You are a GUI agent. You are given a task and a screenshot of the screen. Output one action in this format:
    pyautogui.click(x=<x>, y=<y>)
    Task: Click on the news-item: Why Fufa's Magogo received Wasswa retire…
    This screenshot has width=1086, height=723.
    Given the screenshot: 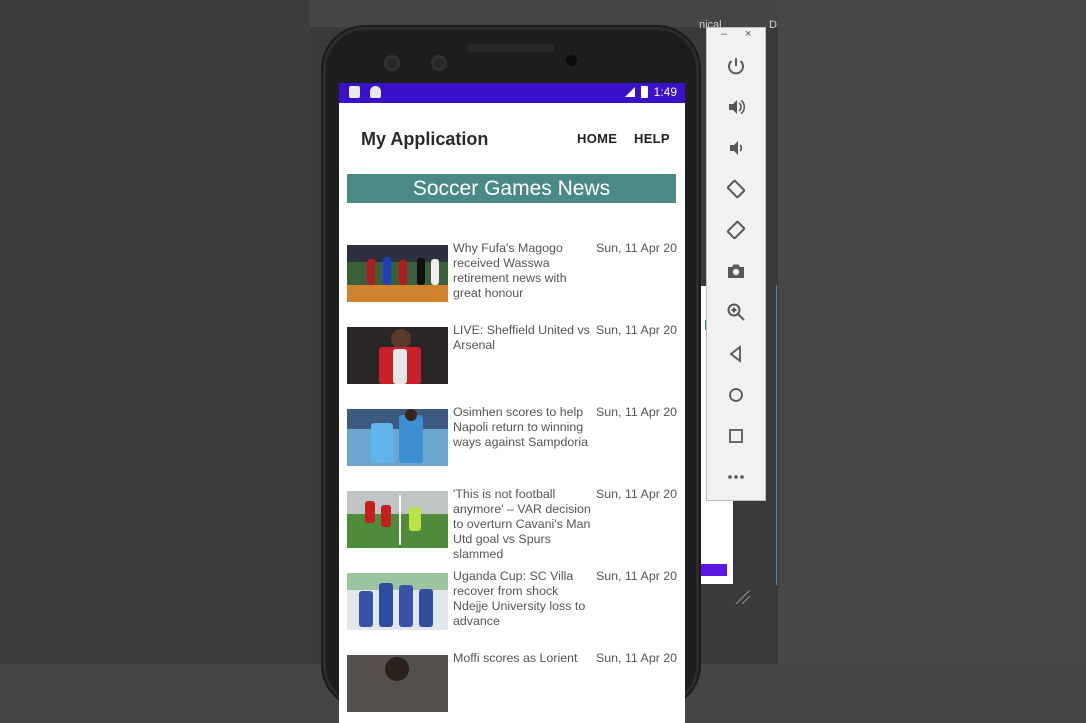 What is the action you would take?
    pyautogui.click(x=516, y=281)
    